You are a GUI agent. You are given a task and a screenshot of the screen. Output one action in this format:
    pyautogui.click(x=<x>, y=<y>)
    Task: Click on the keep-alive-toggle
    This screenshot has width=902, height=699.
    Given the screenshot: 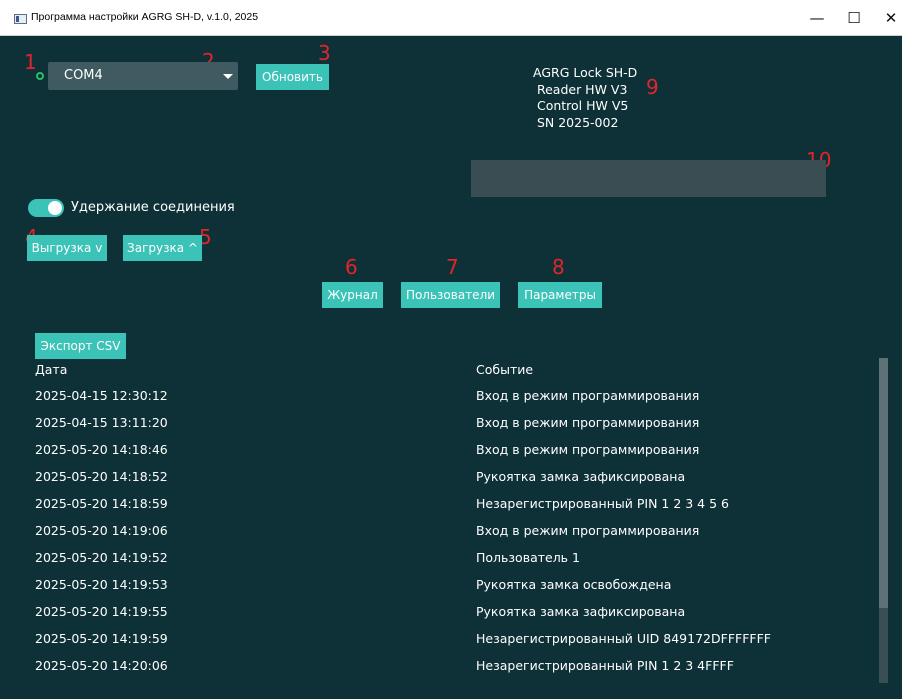 What is the action you would take?
    pyautogui.click(x=46, y=208)
    